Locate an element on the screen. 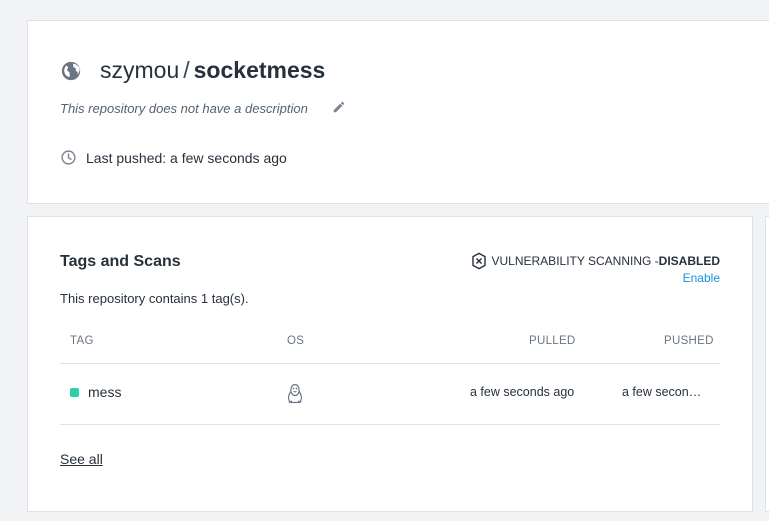  linux-icon is located at coordinates (295, 393).